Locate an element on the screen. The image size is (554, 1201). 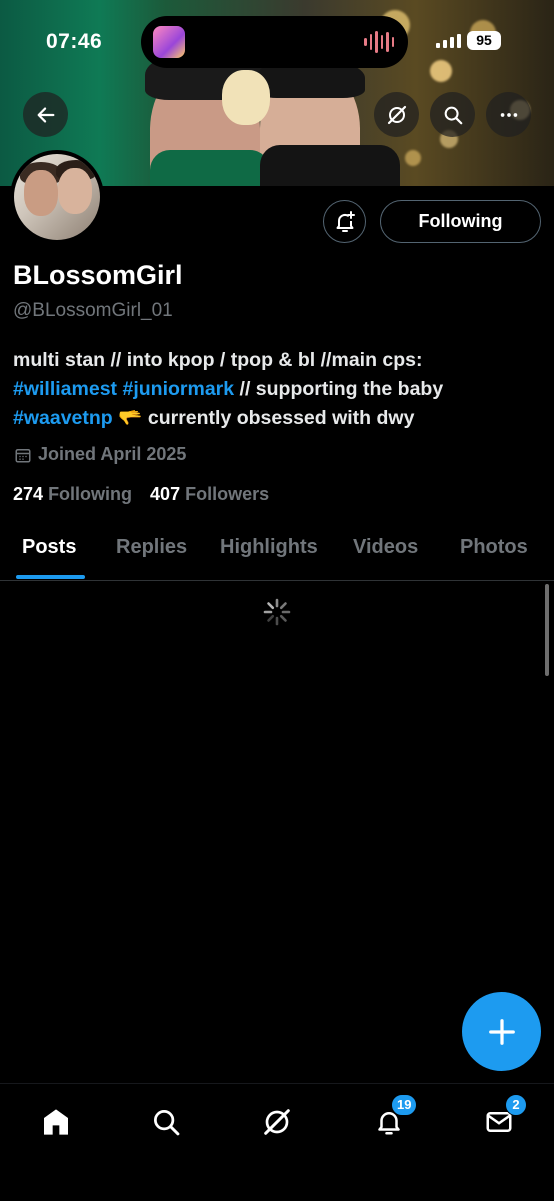
joined-date: Joined April 2025 is located at coordinates (100, 454).